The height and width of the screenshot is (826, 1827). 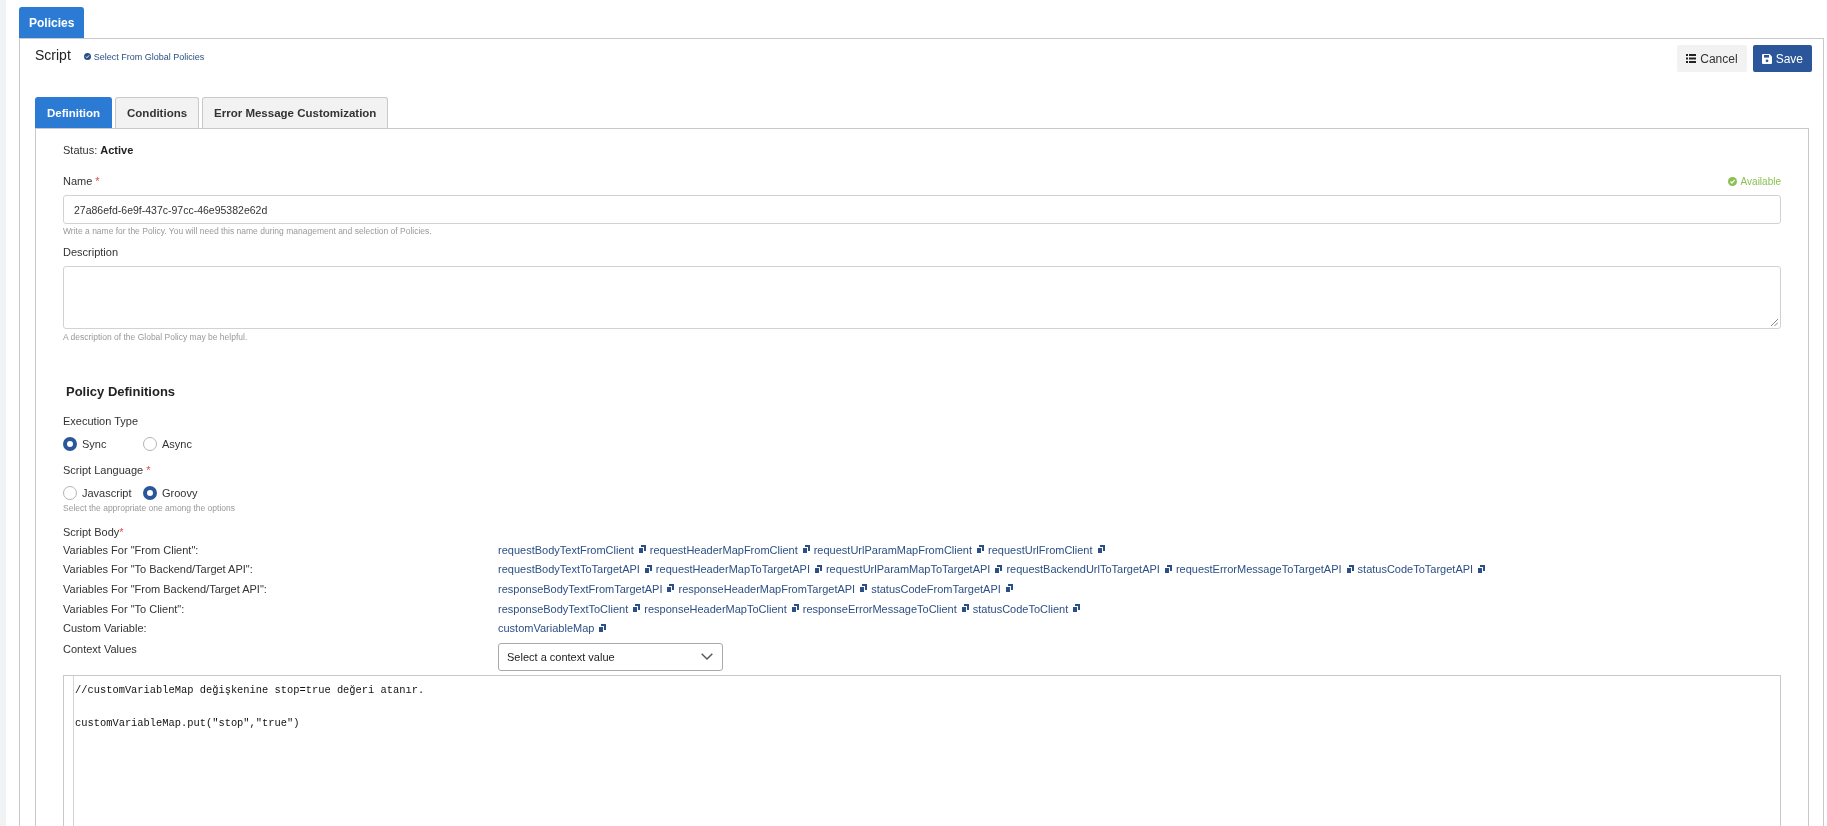 I want to click on variable-link: requestErrorMessageToTargetAPI, so click(x=1258, y=569).